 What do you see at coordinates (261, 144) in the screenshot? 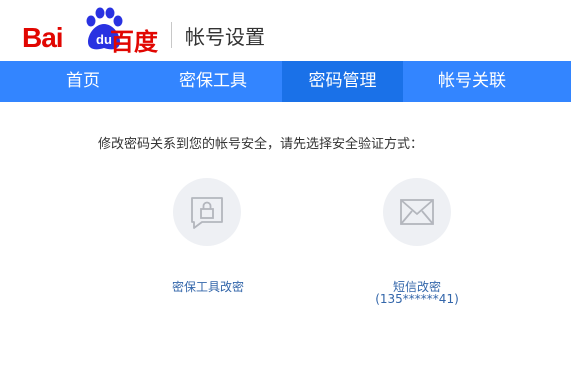
I see `verification-prompt: 修改密码关系到您的帐号安全，请先选择安全验证方式：` at bounding box center [261, 144].